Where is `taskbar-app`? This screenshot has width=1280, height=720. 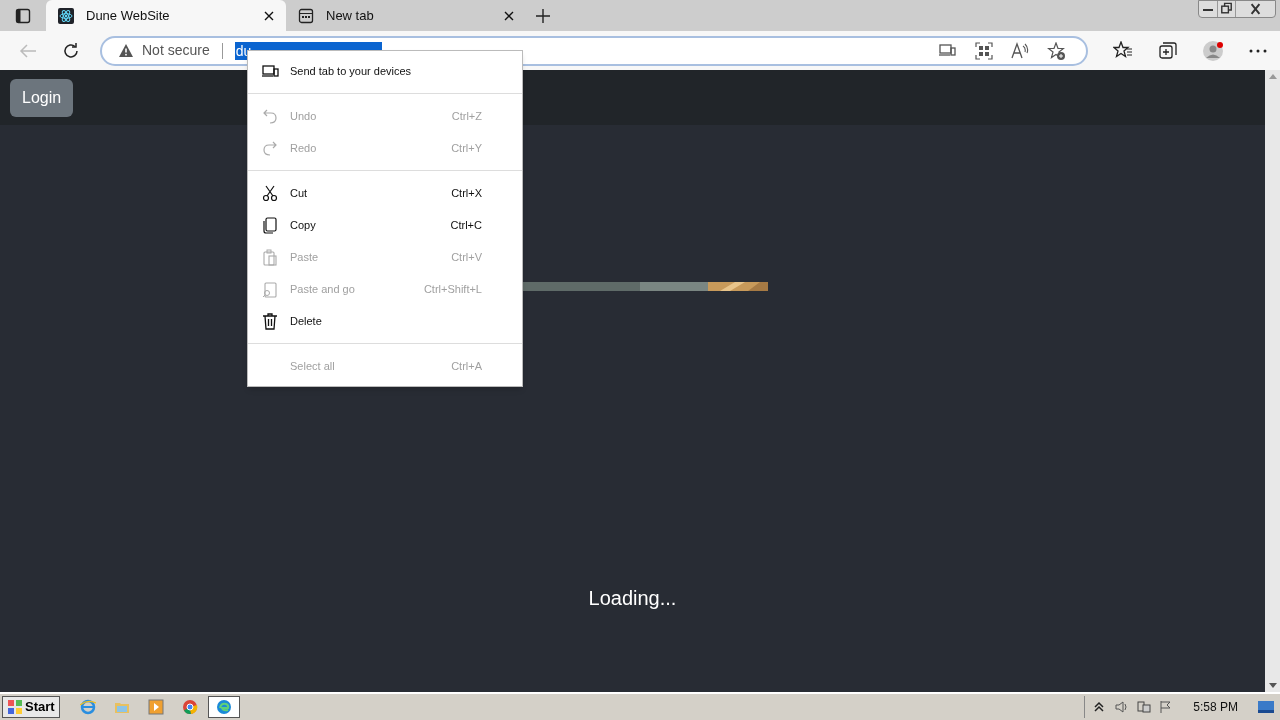 taskbar-app is located at coordinates (223, 707).